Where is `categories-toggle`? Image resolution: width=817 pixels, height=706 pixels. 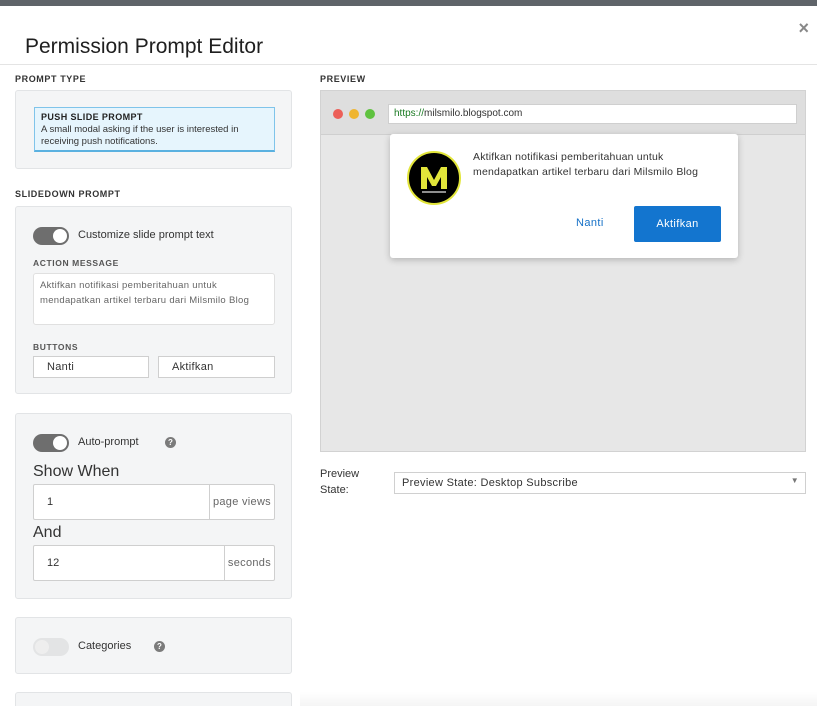 categories-toggle is located at coordinates (51, 647).